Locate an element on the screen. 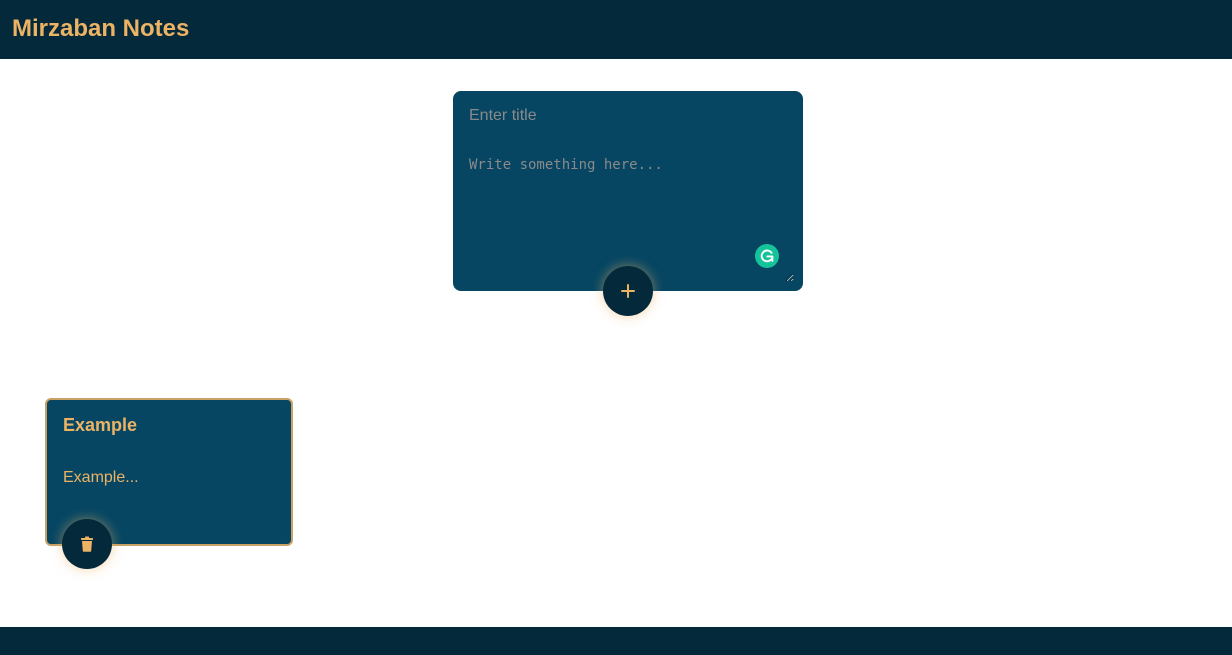 The width and height of the screenshot is (1232, 655). trash-icon is located at coordinates (87, 544).